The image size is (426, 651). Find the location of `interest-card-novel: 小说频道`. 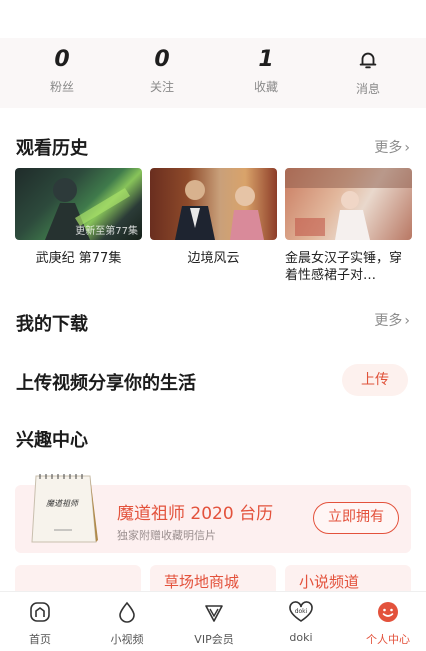

interest-card-novel: 小说频道 is located at coordinates (348, 579).